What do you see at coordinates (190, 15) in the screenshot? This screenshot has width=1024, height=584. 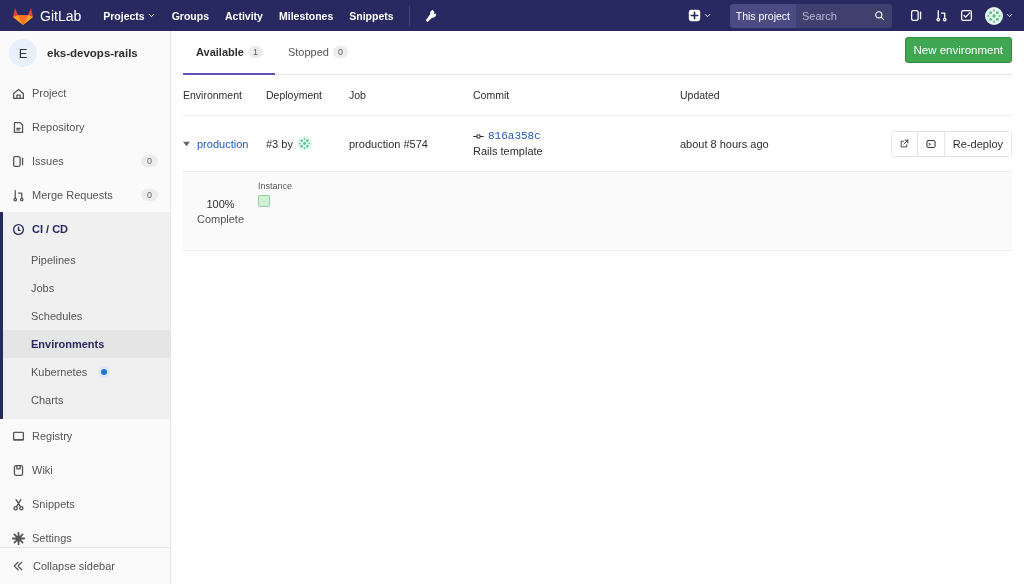 I see `nav-link: Groups` at bounding box center [190, 15].